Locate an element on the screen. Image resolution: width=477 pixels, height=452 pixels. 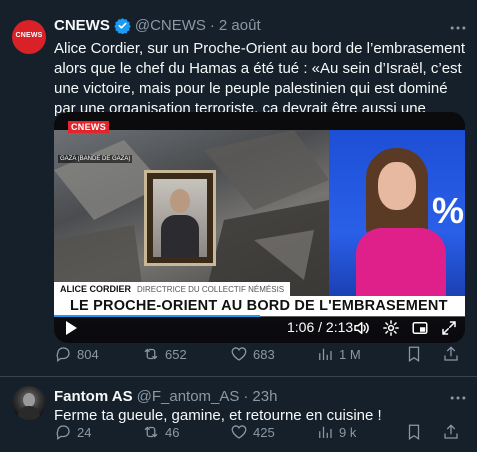
tweet2-header: Fantom AS @F_antom_AS · 23h is located at coordinates (165, 396).